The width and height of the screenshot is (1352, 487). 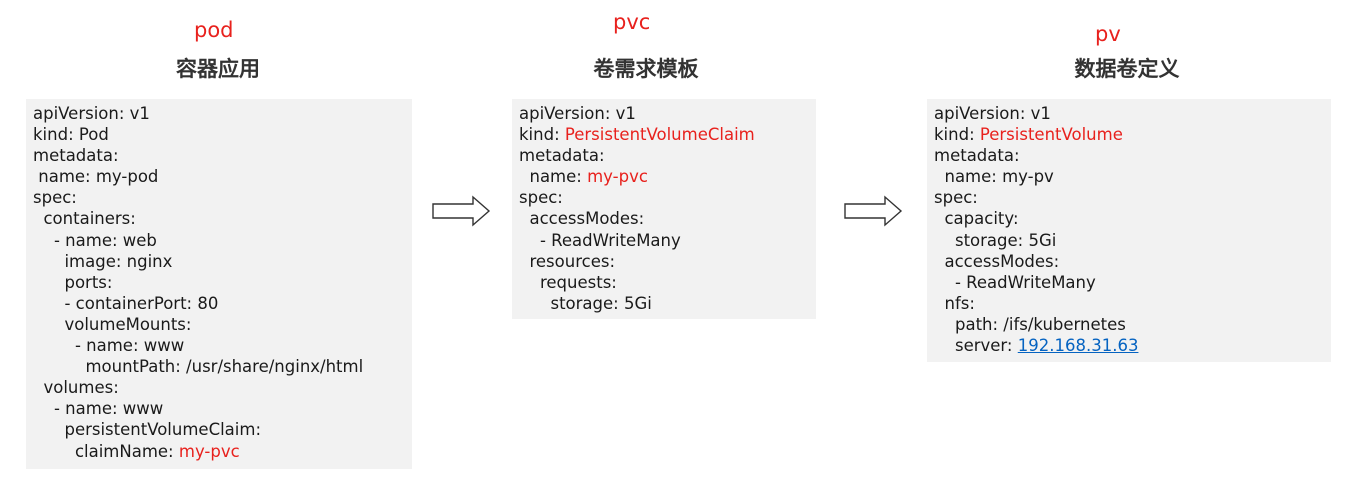 I want to click on pod-tag: pod, so click(x=214, y=30).